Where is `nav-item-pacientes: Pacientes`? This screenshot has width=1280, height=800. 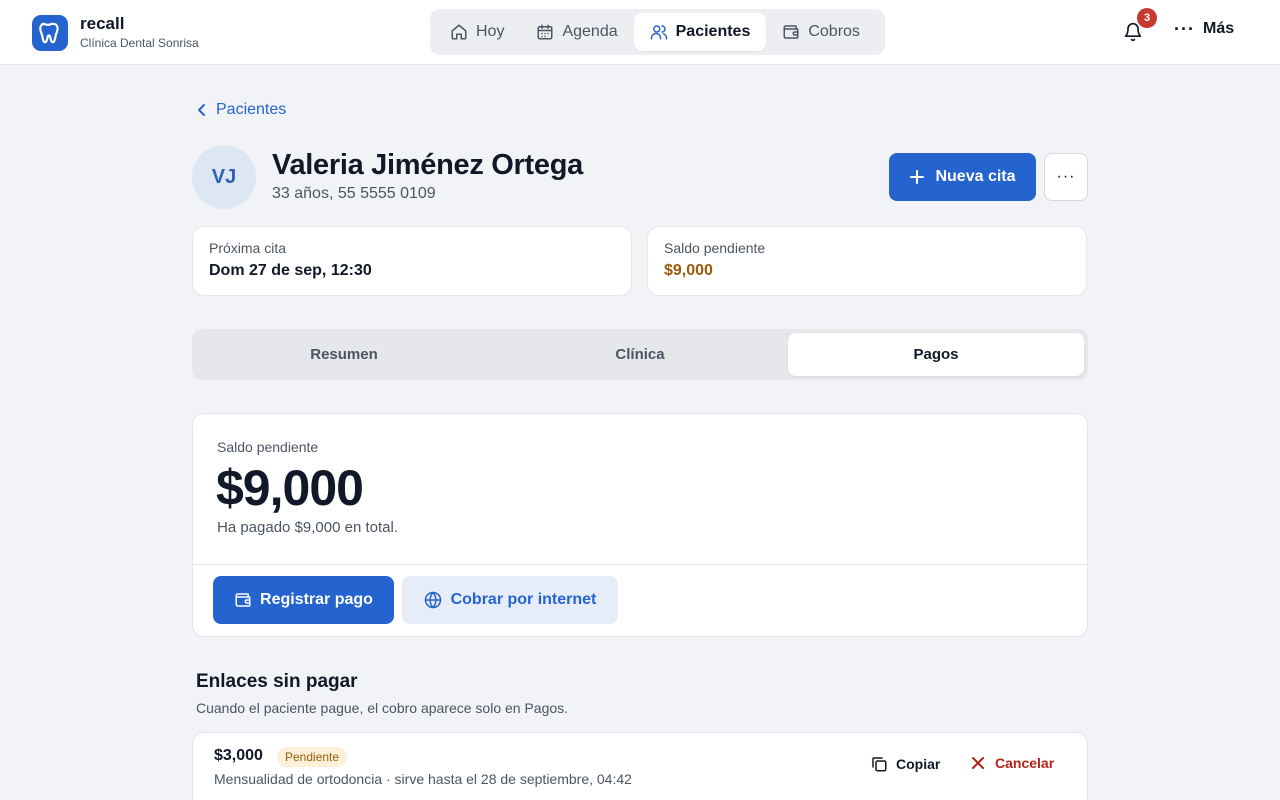 nav-item-pacientes: Pacientes is located at coordinates (700, 32).